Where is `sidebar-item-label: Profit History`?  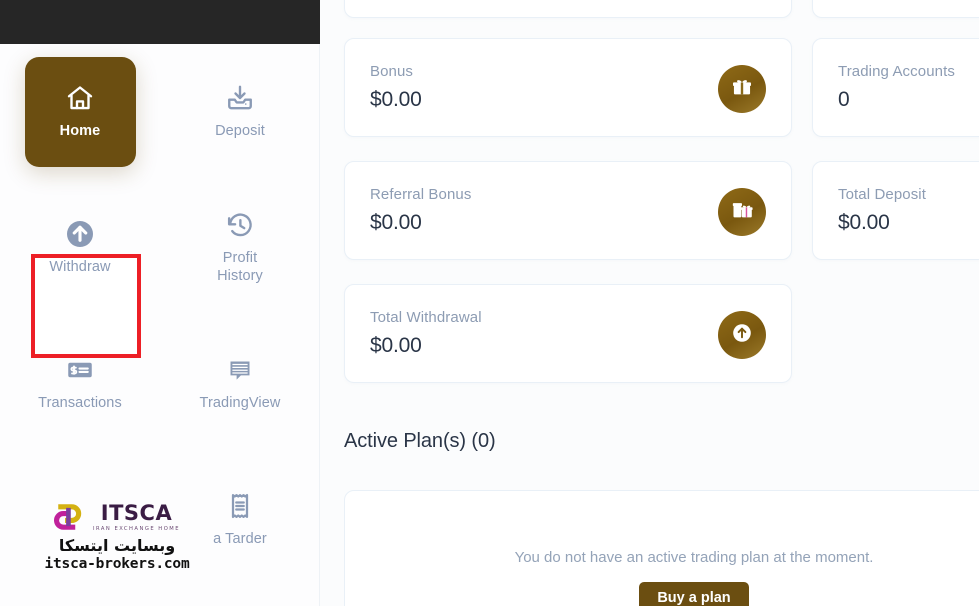 sidebar-item-label: Profit History is located at coordinates (240, 267).